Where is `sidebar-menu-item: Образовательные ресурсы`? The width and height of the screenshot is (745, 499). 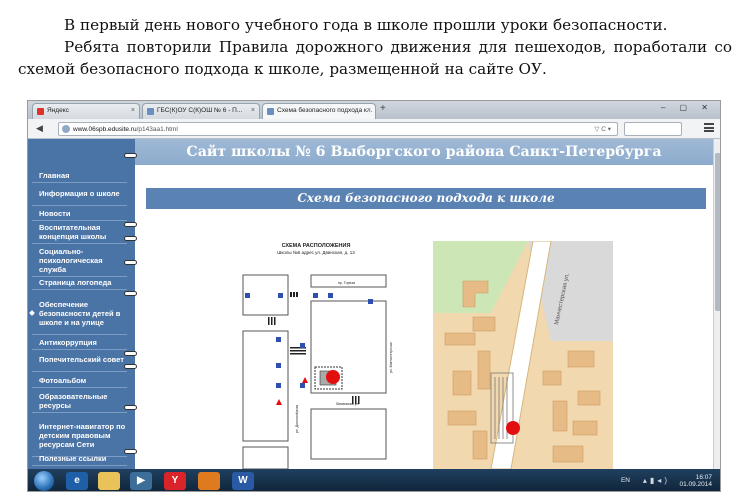 sidebar-menu-item: Образовательные ресурсы is located at coordinates (79, 400).